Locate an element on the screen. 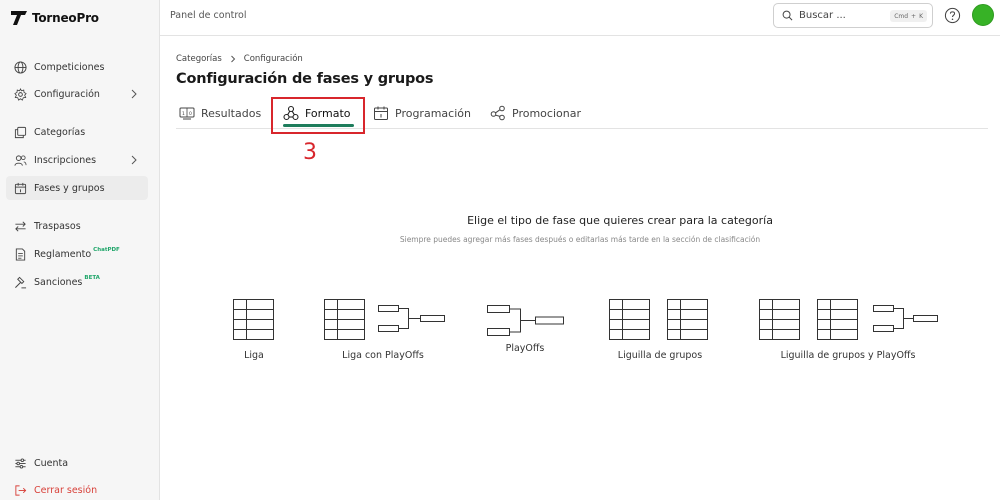 The width and height of the screenshot is (1000, 500). gear-icon is located at coordinates (20, 94).